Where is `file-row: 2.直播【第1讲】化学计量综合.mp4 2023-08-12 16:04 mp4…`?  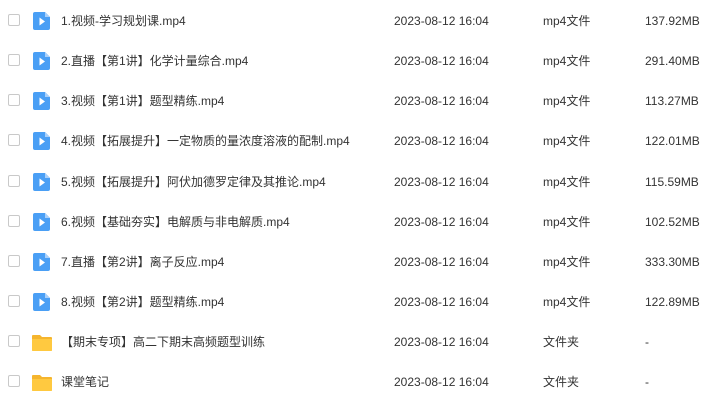 file-row: 2.直播【第1讲】化学计量综合.mp4 2023-08-12 16:04 mp4… is located at coordinates (361, 61).